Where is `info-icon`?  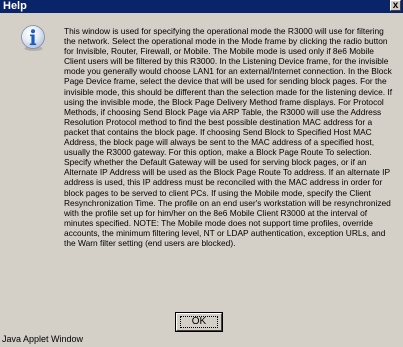
info-icon is located at coordinates (33, 38).